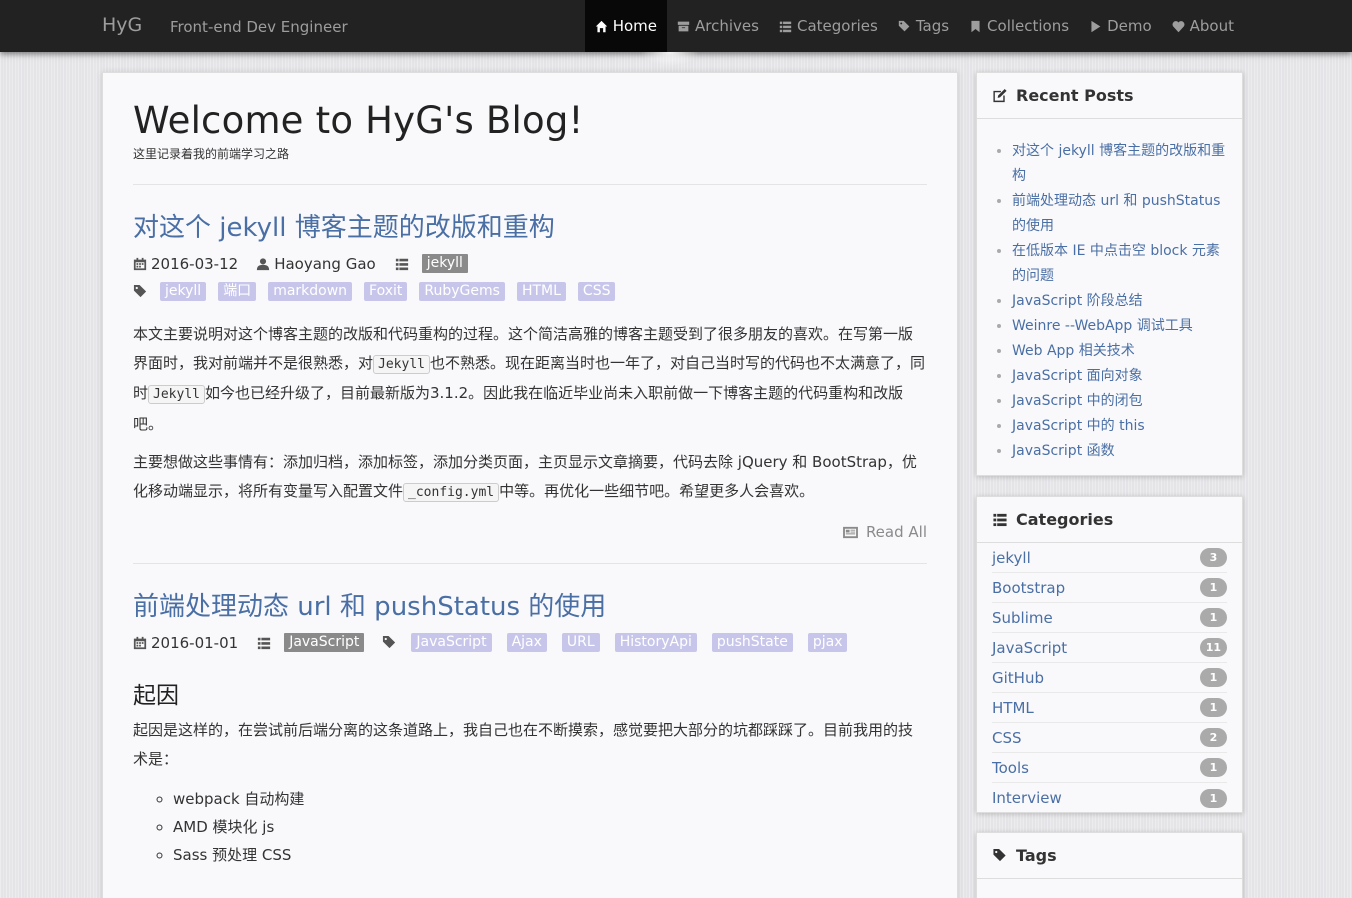 This screenshot has height=898, width=1352. I want to click on brand-logo: HyG, so click(122, 25).